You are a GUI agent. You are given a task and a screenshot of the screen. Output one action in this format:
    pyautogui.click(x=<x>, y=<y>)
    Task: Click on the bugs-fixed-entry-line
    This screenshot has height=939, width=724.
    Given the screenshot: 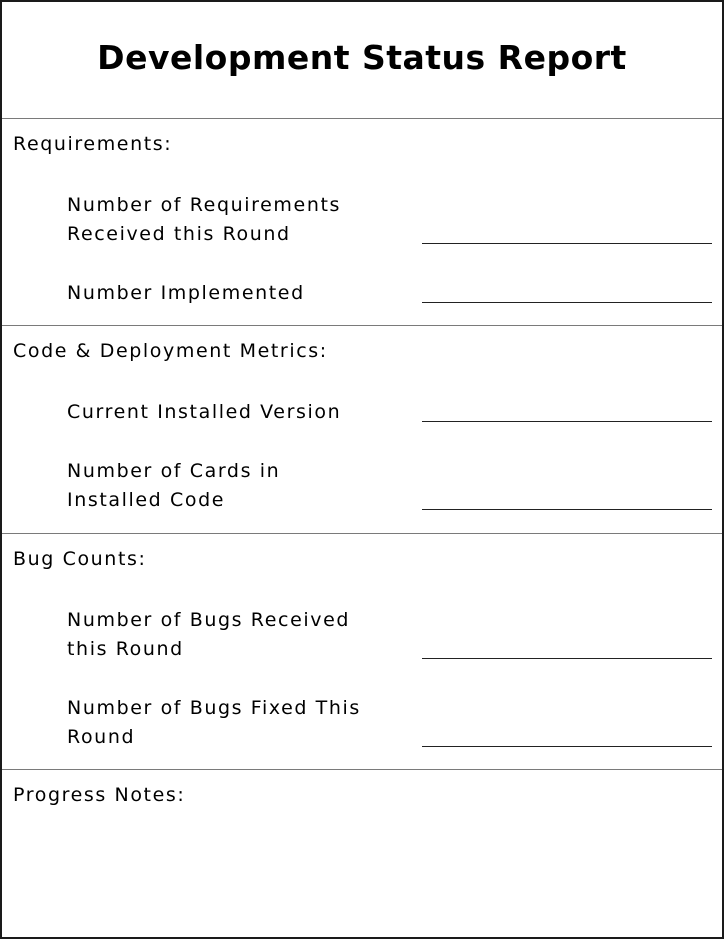 What is the action you would take?
    pyautogui.click(x=567, y=746)
    